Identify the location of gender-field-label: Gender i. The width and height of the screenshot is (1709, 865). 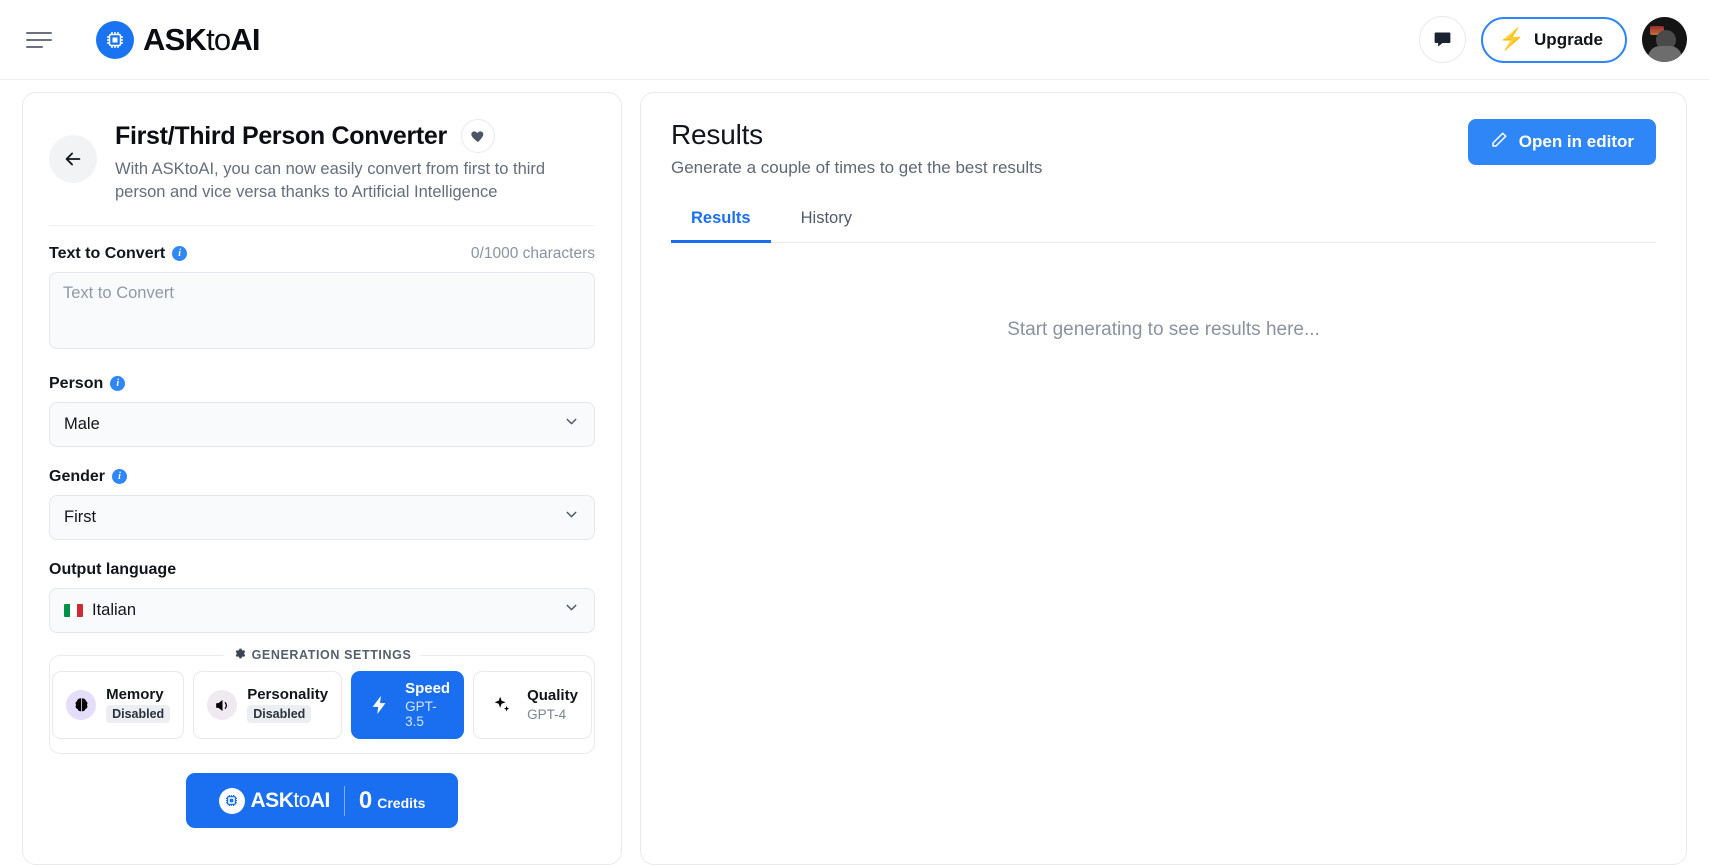
(322, 477).